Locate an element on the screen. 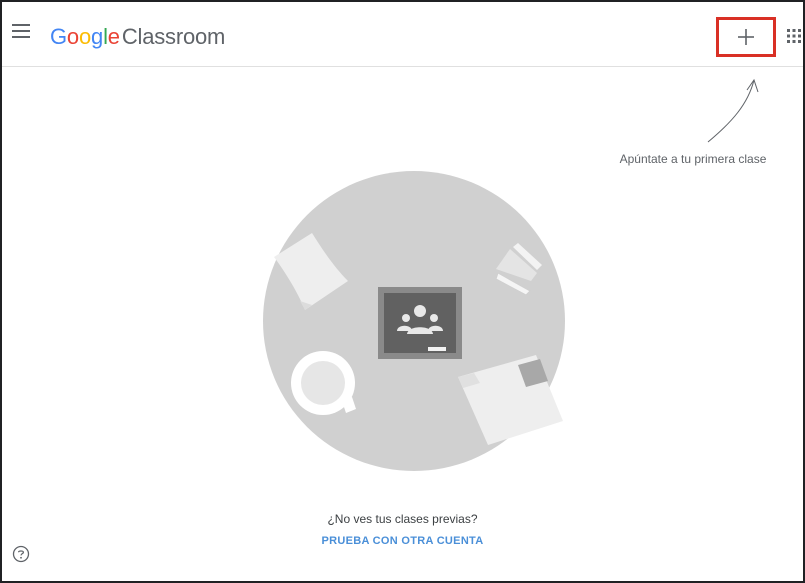  first-class-hint: Apúntate a tu primera clase is located at coordinates (693, 159).